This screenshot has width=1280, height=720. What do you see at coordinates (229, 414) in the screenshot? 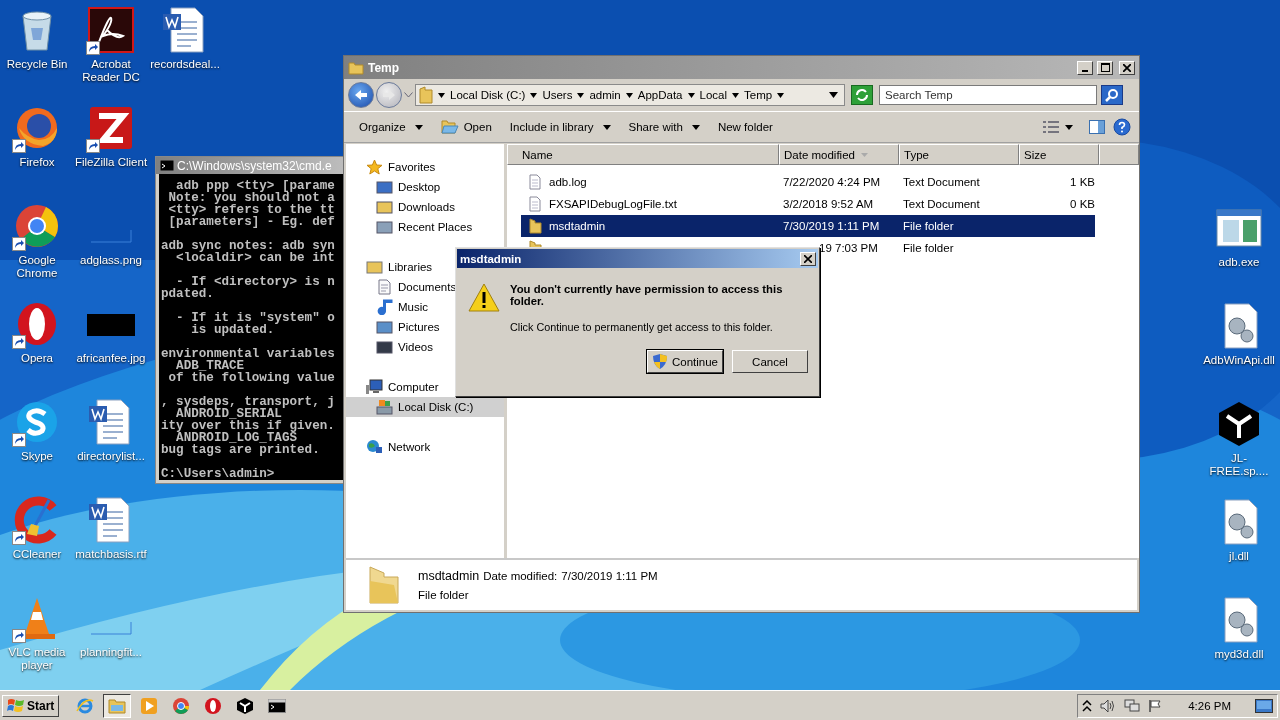
I see `console-line: ANDROID_SERIAL` at bounding box center [229, 414].